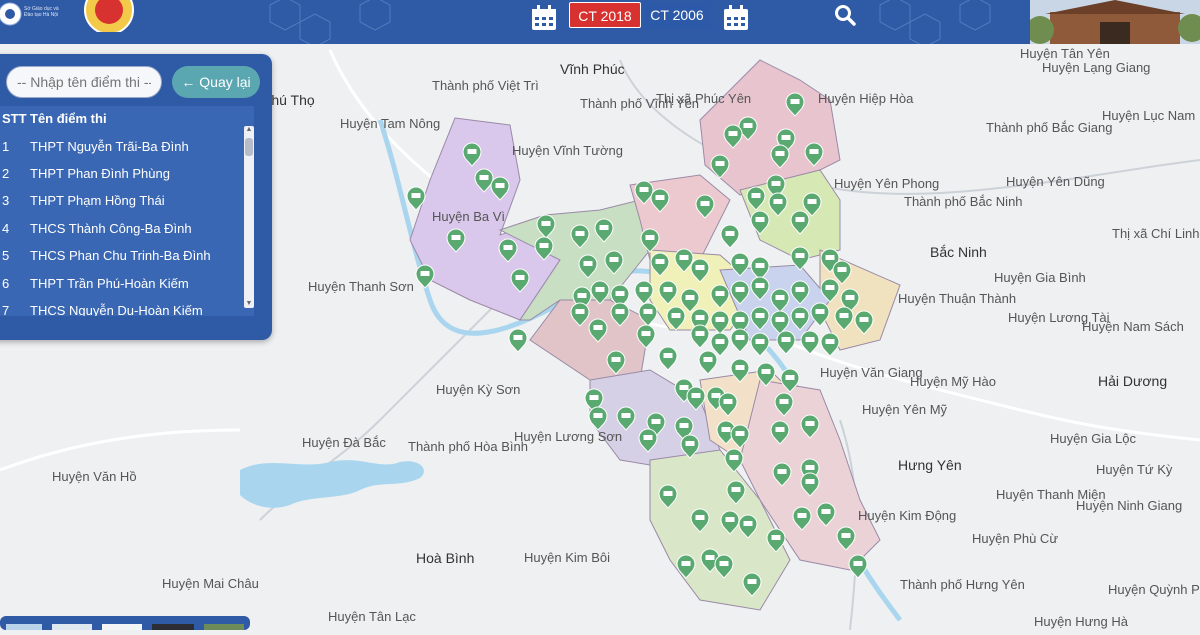 This screenshot has width=1200, height=635. I want to click on map-label: Thành phố Bắc Giang, so click(1049, 127).